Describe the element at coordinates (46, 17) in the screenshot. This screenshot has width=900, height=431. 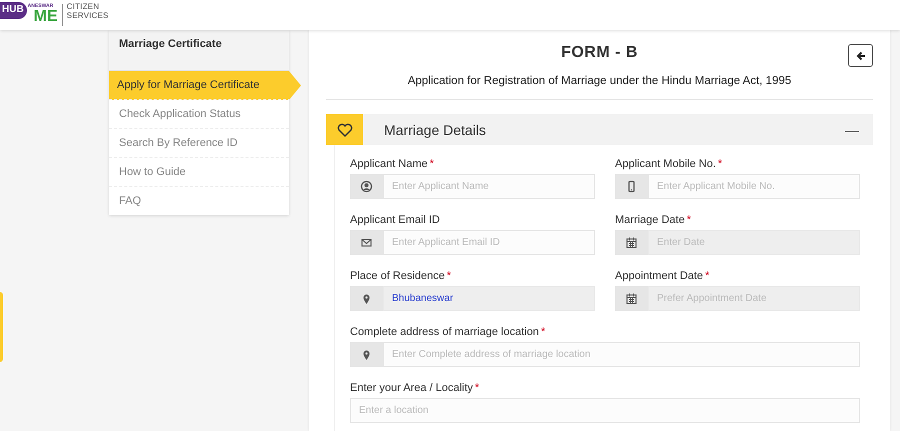
I see `logo-me-text: ME` at that location.